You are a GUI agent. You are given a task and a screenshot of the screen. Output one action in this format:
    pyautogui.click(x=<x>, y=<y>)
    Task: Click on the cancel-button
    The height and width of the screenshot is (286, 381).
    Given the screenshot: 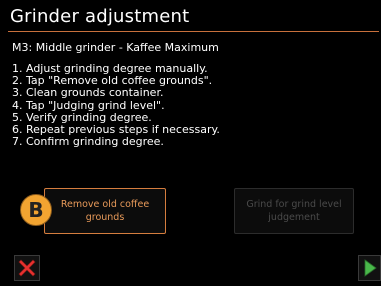 What is the action you would take?
    pyautogui.click(x=27, y=268)
    